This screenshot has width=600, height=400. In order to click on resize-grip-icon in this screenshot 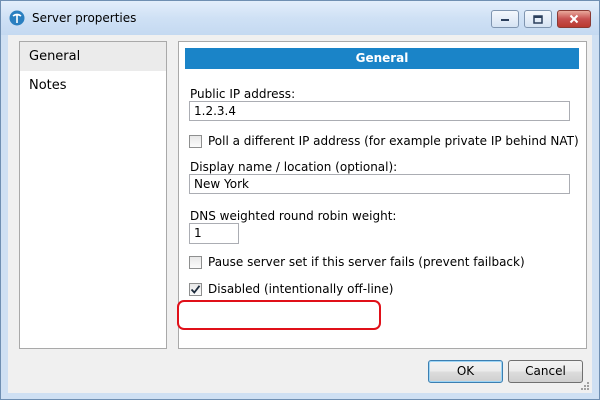, I will do `click(585, 386)`.